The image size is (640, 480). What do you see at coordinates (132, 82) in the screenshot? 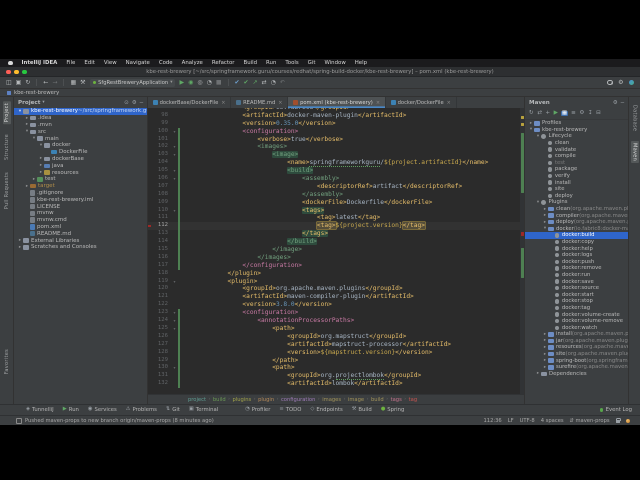
I see `run-configuration-select: SfgRestBreweryApplication ▾` at bounding box center [132, 82].